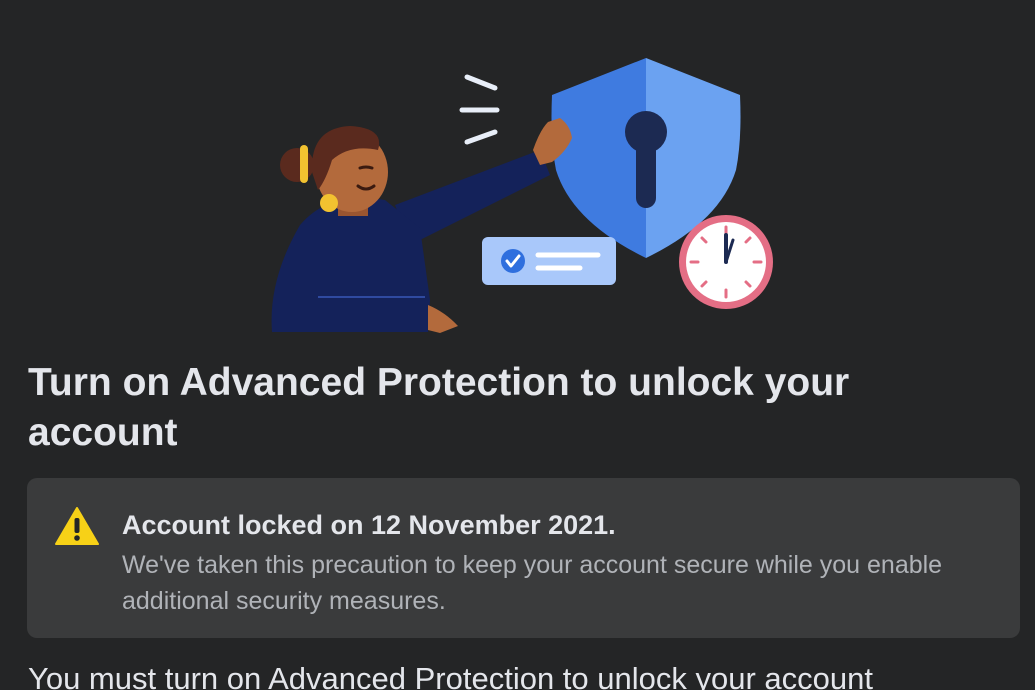 The width and height of the screenshot is (1035, 690). What do you see at coordinates (421, 225) in the screenshot?
I see `person-illustration` at bounding box center [421, 225].